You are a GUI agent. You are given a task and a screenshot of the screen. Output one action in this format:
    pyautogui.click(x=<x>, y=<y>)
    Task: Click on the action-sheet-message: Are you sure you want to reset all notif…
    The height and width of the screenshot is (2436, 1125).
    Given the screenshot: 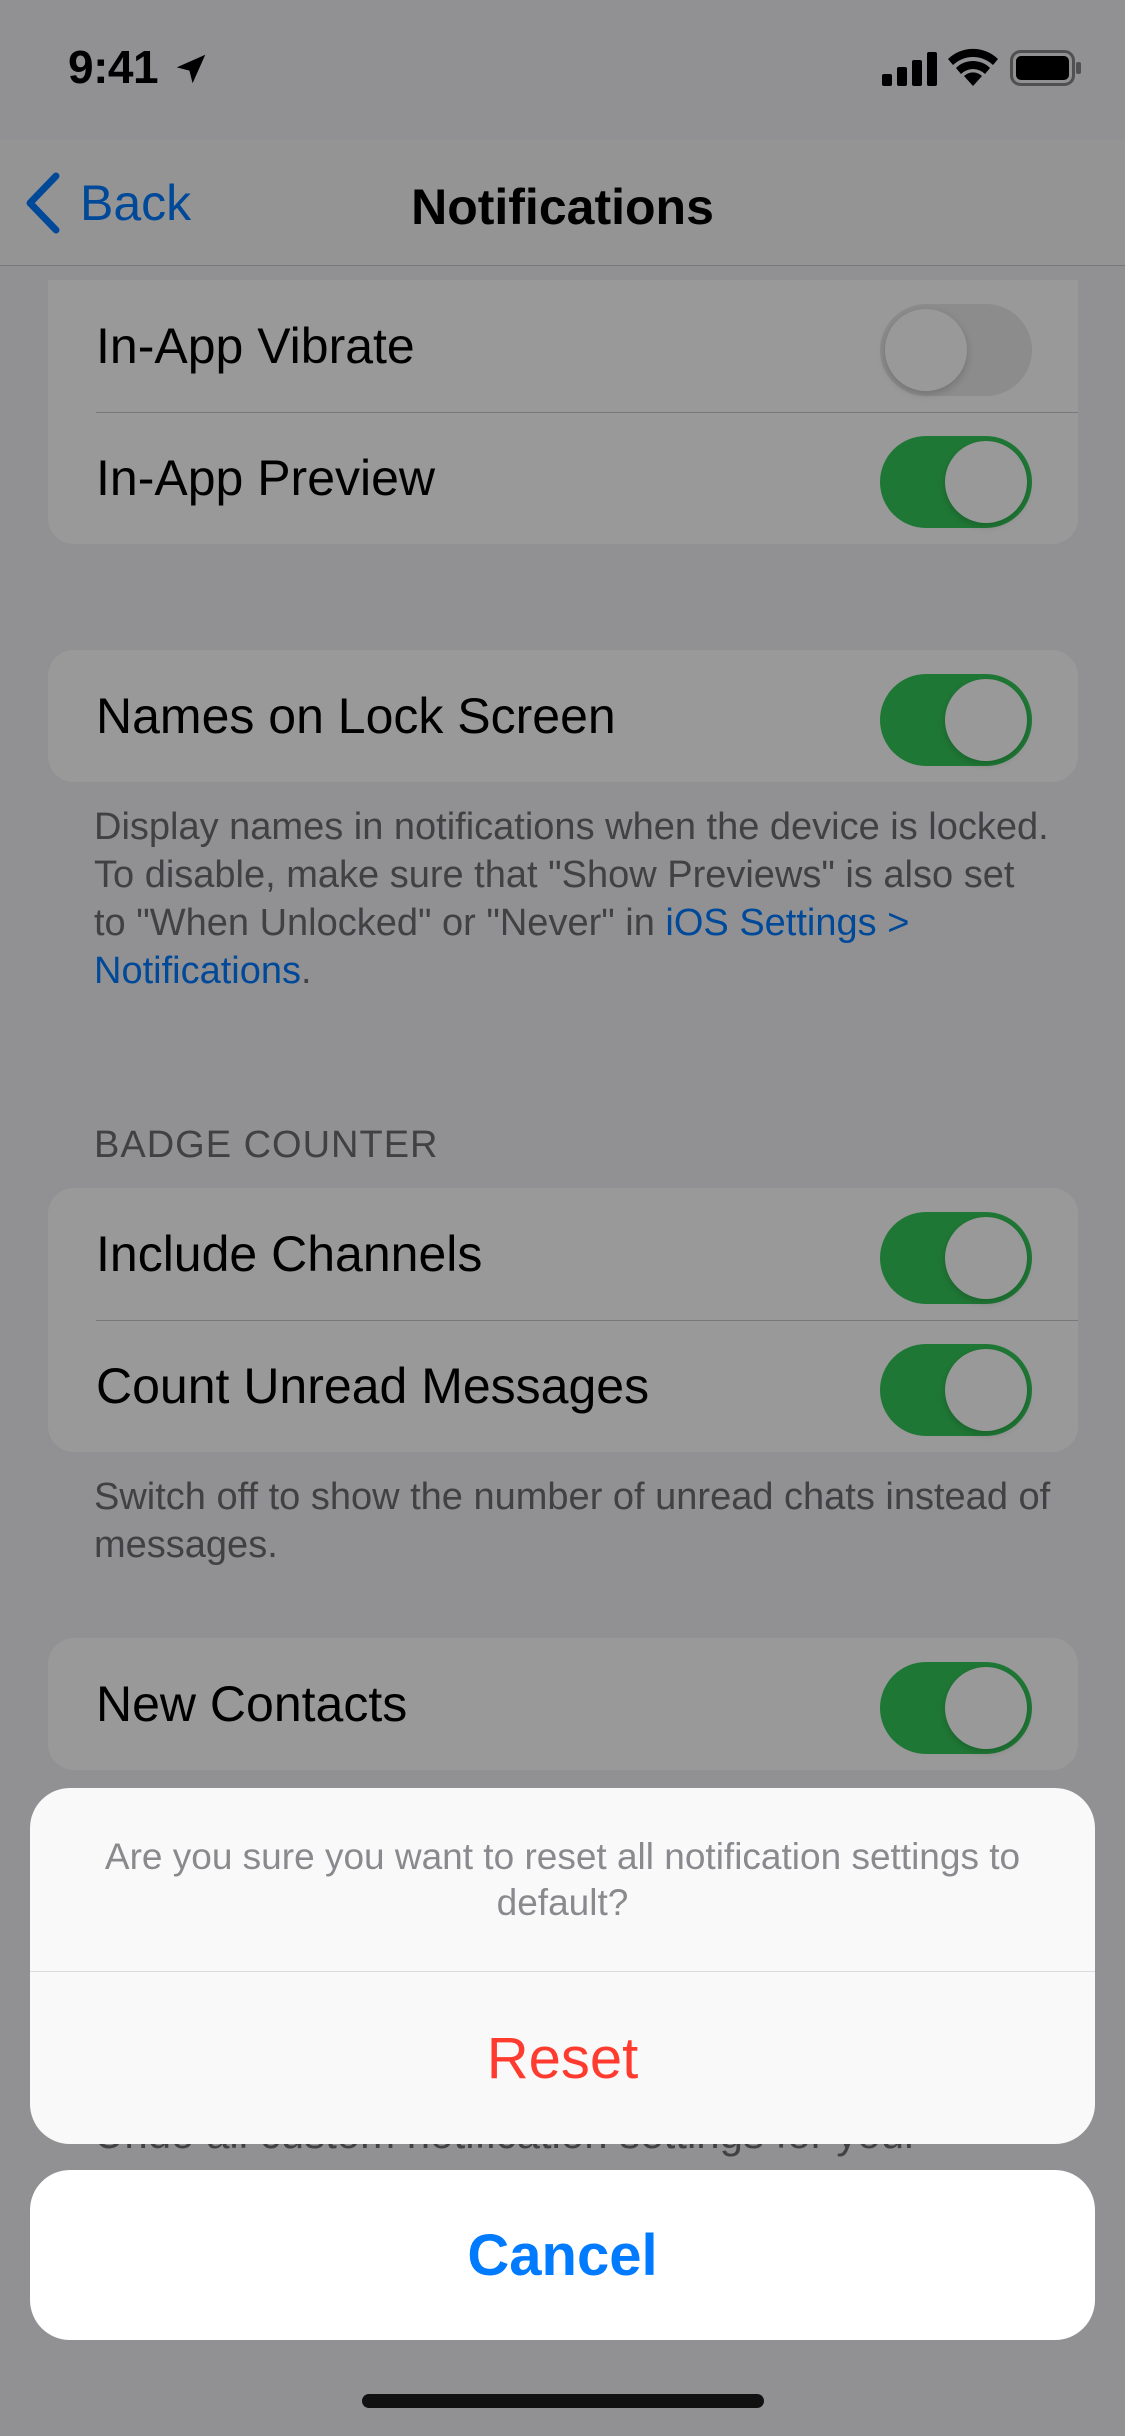 What is the action you would take?
    pyautogui.click(x=562, y=1880)
    